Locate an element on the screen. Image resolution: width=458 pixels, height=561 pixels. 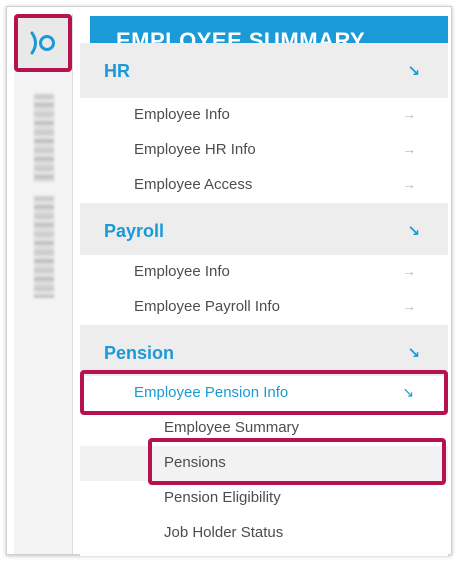
nav-item-employee-payroll-info: Employee Payroll Info → is located at coordinates (264, 308).